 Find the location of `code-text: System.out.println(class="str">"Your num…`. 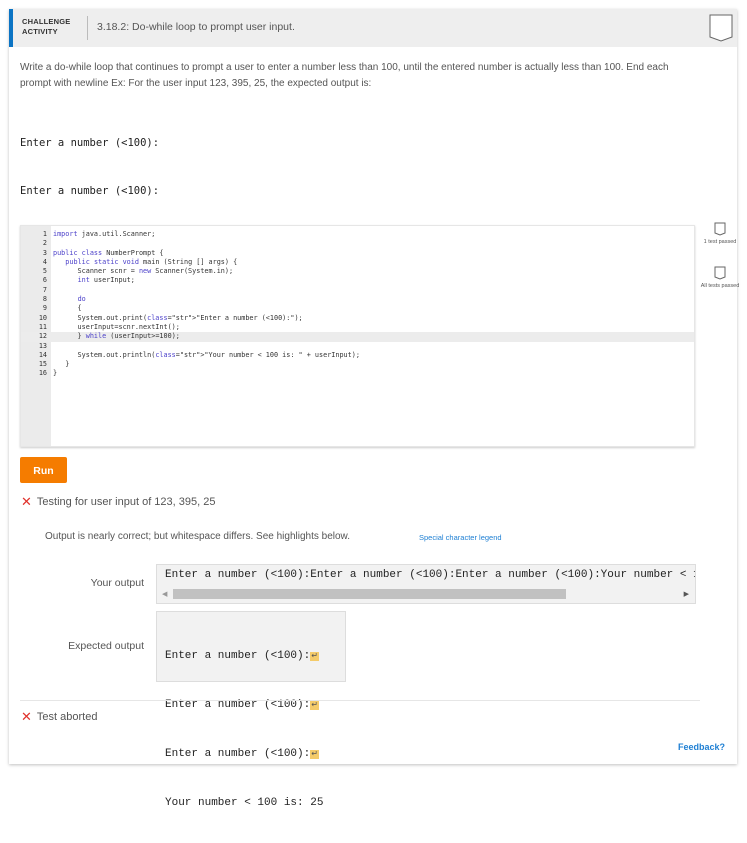

code-text: System.out.println(class="str">"Your num… is located at coordinates (206, 355).